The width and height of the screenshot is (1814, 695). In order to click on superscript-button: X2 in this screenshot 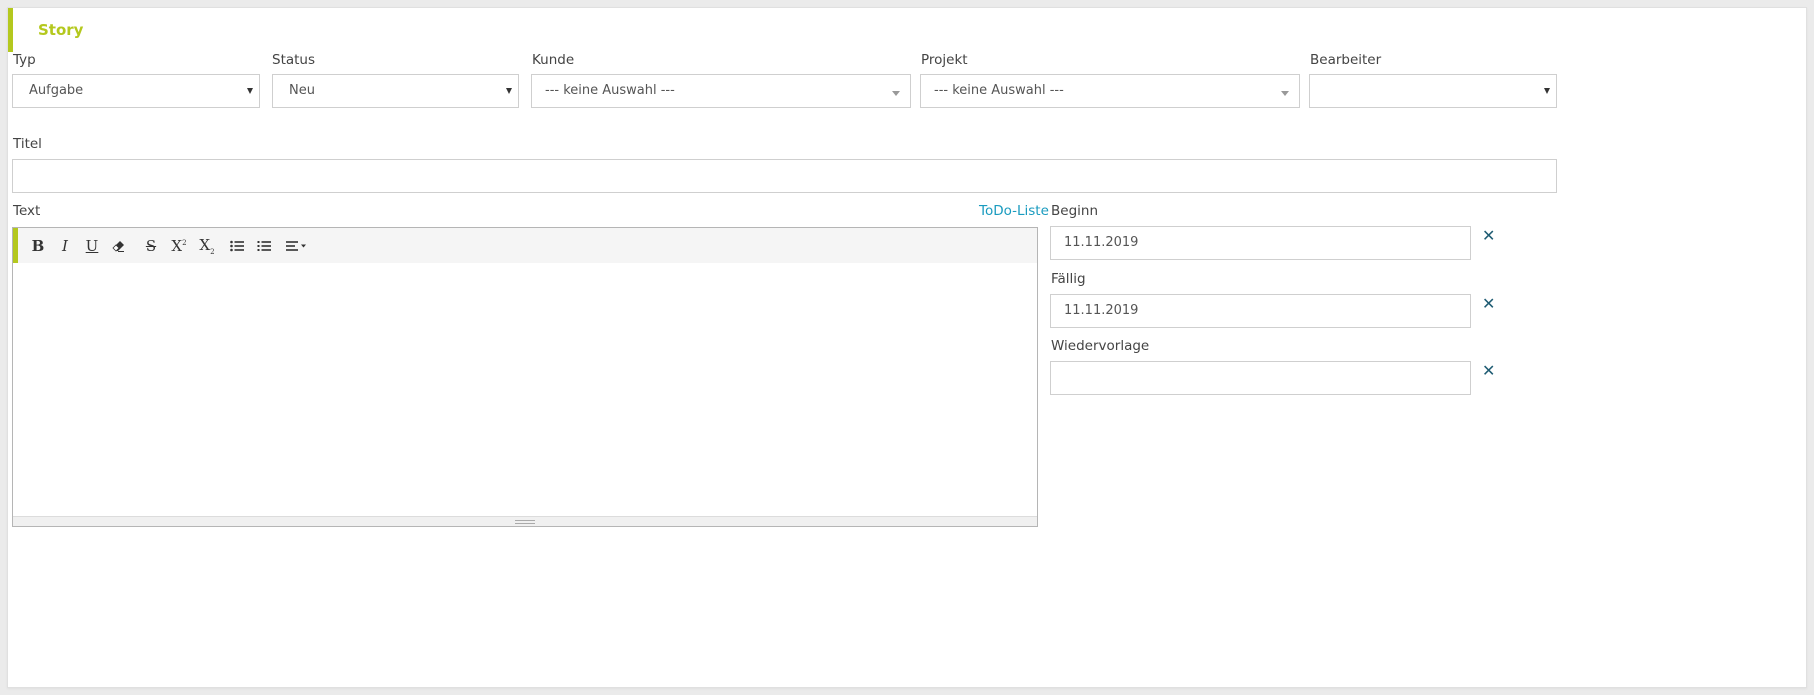, I will do `click(179, 246)`.